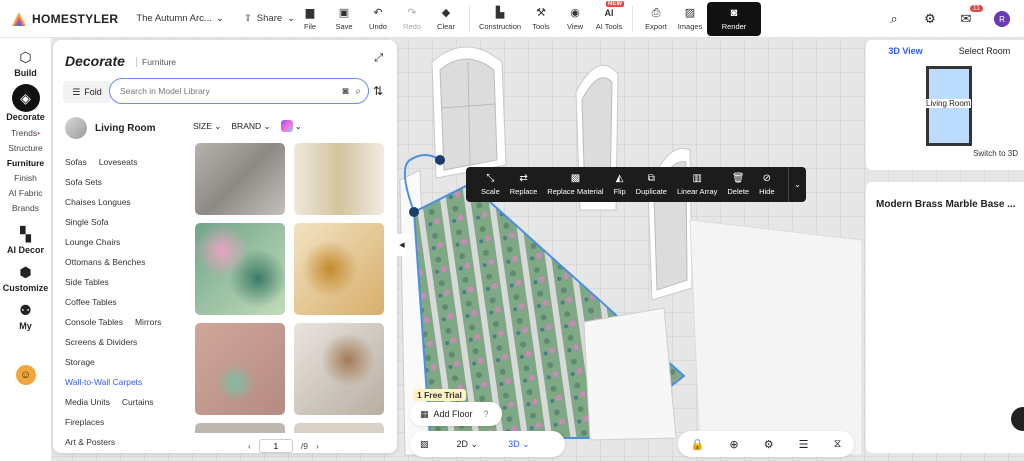 This screenshot has height=461, width=1024. I want to click on list-icon: ☰, so click(76, 91).